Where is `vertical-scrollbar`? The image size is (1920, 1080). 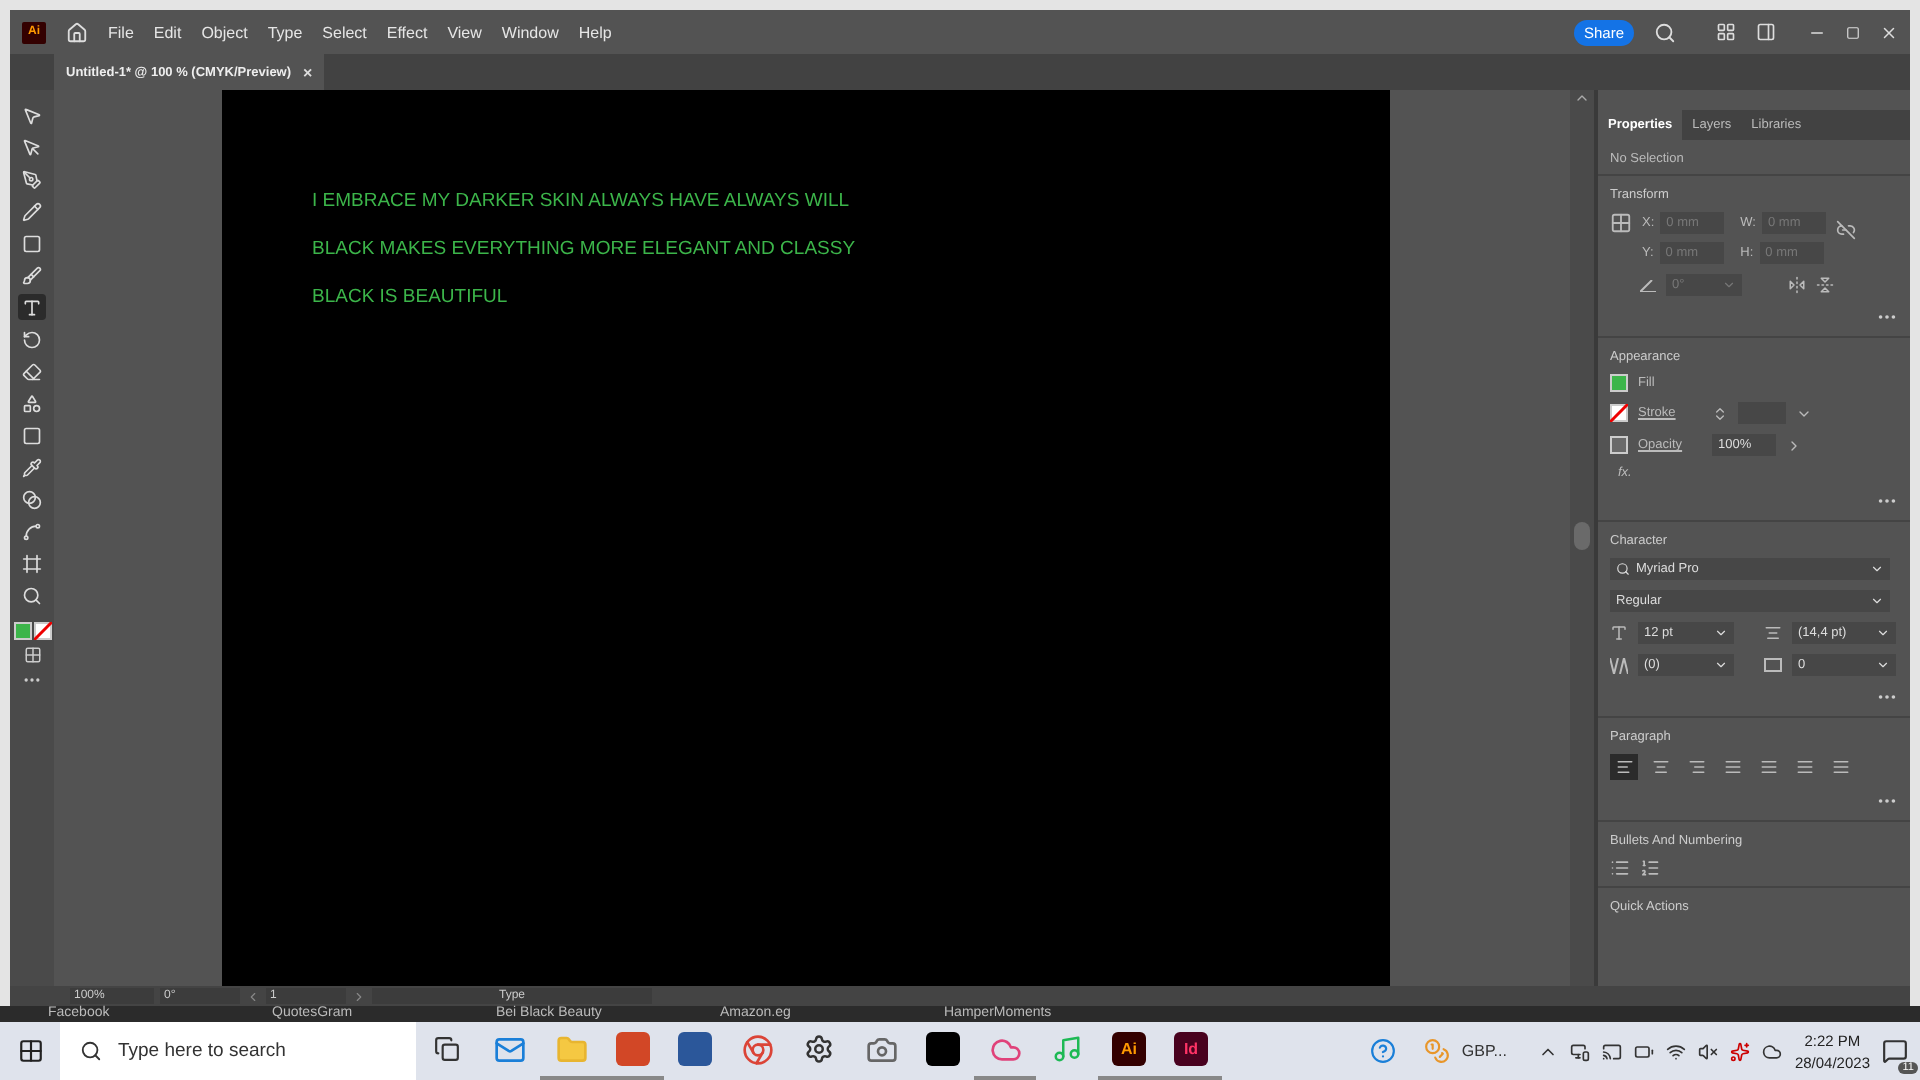 vertical-scrollbar is located at coordinates (1582, 538).